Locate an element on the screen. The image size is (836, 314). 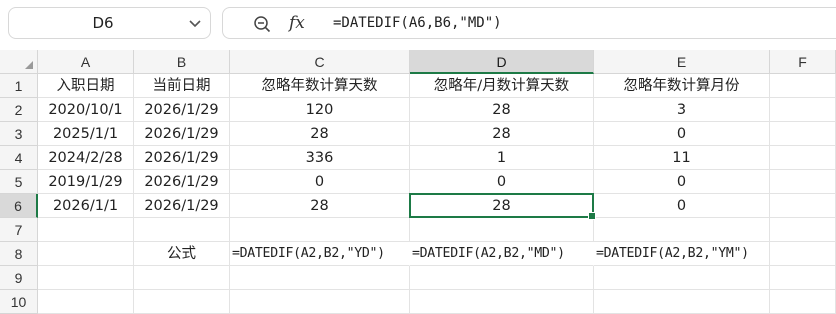
cell-d9 is located at coordinates (502, 278).